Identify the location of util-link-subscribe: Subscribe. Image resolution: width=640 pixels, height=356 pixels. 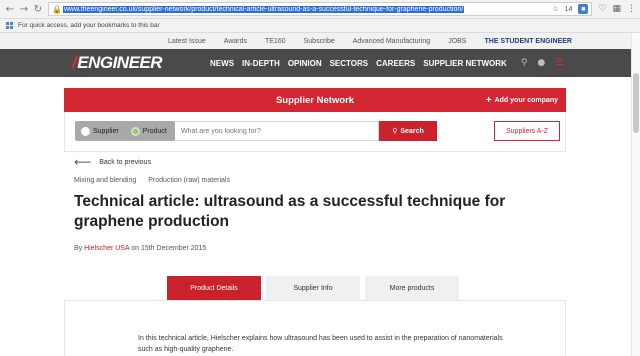
(319, 41).